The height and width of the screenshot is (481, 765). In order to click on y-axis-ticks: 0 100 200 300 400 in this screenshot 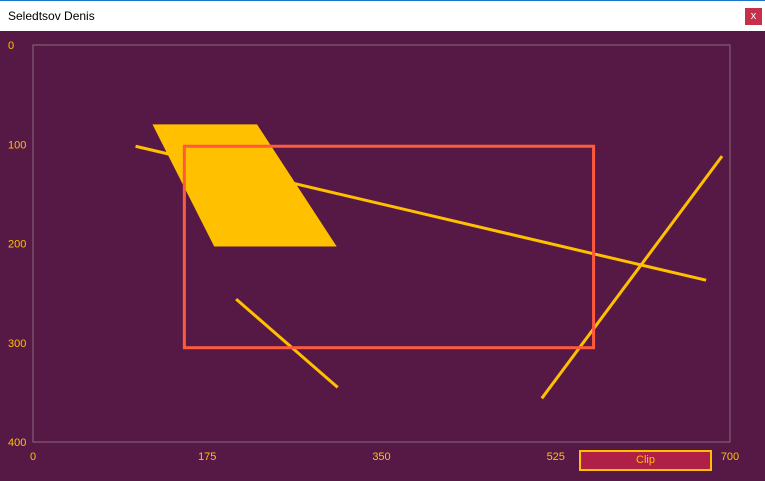, I will do `click(17, 244)`.